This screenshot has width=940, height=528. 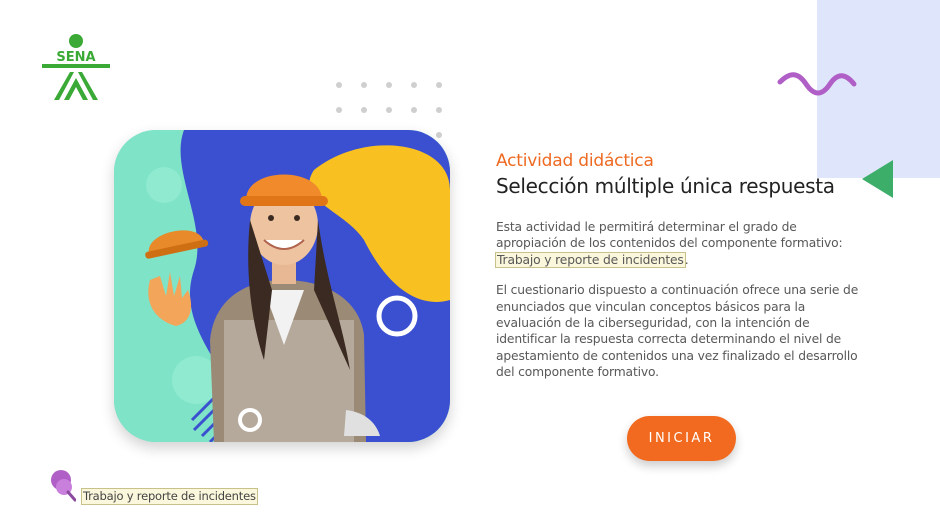 What do you see at coordinates (665, 186) in the screenshot?
I see `page-title: Selección múltiple única respuesta` at bounding box center [665, 186].